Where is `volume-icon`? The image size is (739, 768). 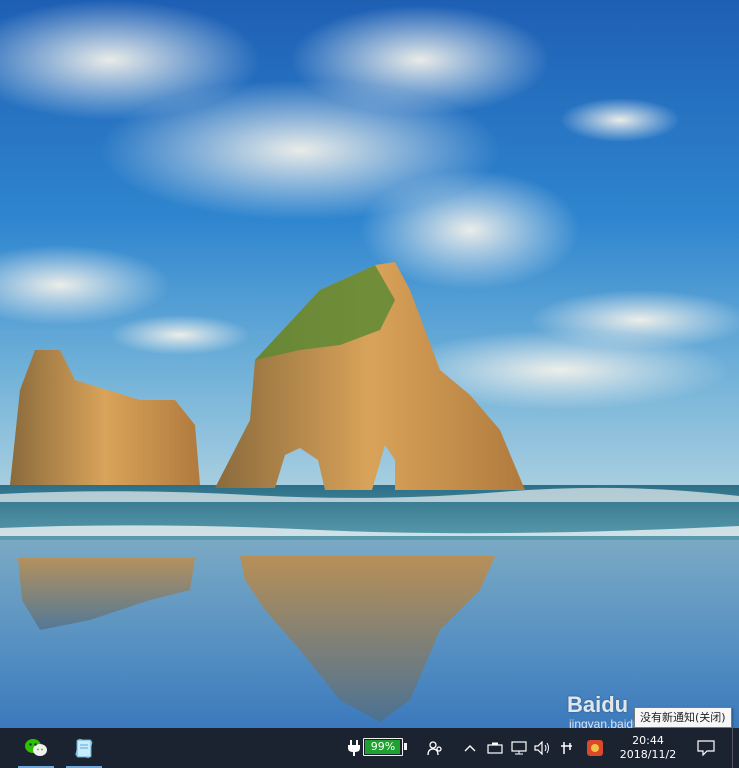 volume-icon is located at coordinates (543, 748).